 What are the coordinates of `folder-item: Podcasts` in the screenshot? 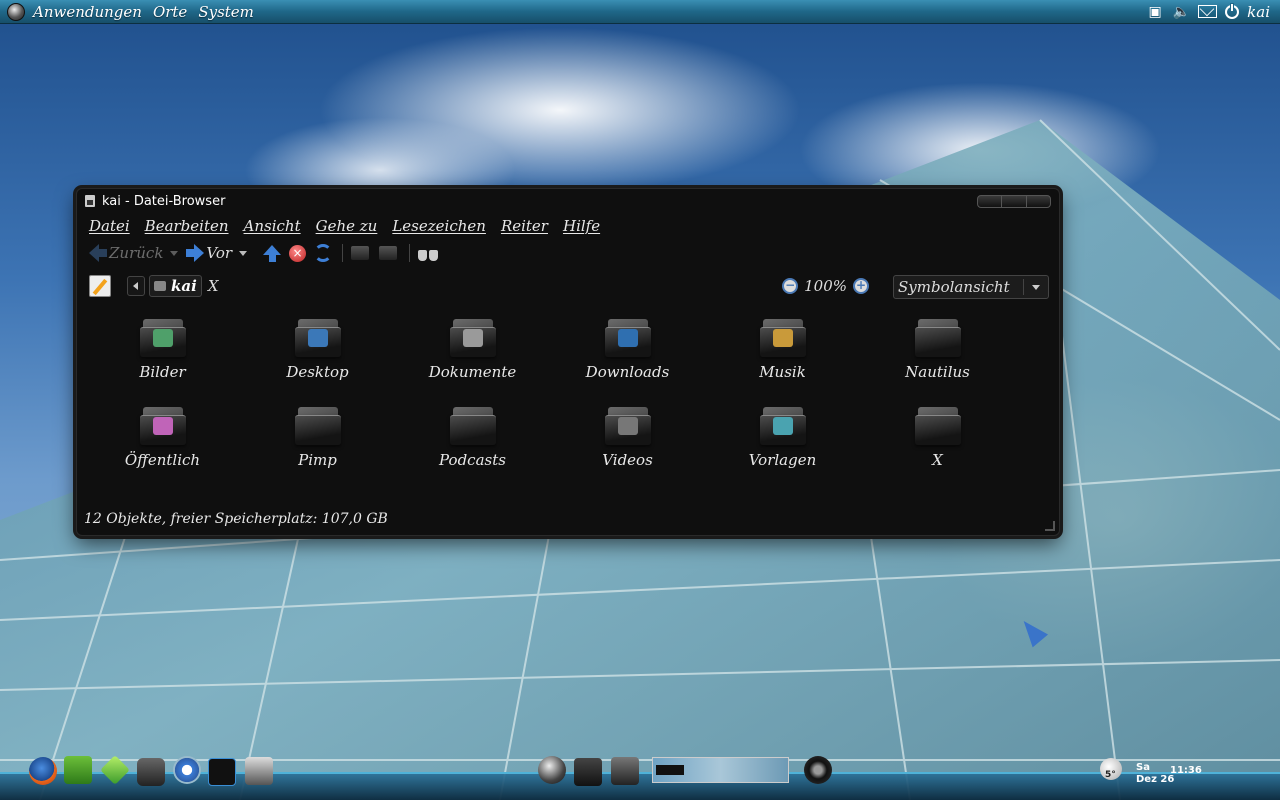 It's located at (472, 437).